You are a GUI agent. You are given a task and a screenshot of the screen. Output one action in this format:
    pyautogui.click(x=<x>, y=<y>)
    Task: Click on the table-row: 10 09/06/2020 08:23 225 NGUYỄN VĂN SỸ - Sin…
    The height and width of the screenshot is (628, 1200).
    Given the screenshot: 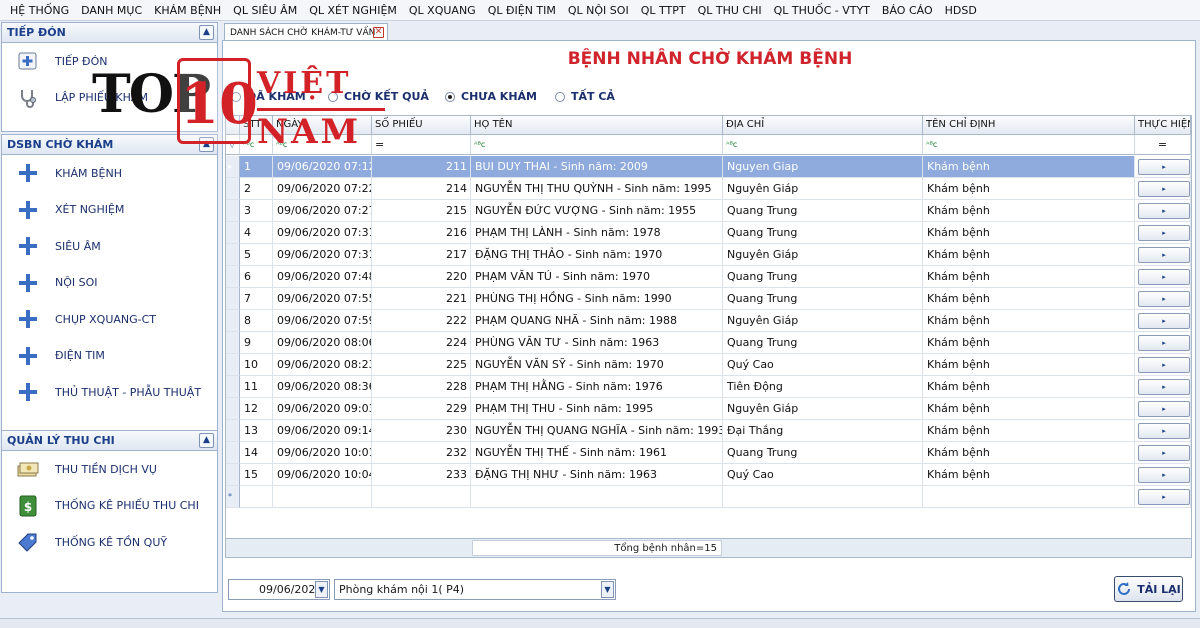 What is the action you would take?
    pyautogui.click(x=708, y=365)
    